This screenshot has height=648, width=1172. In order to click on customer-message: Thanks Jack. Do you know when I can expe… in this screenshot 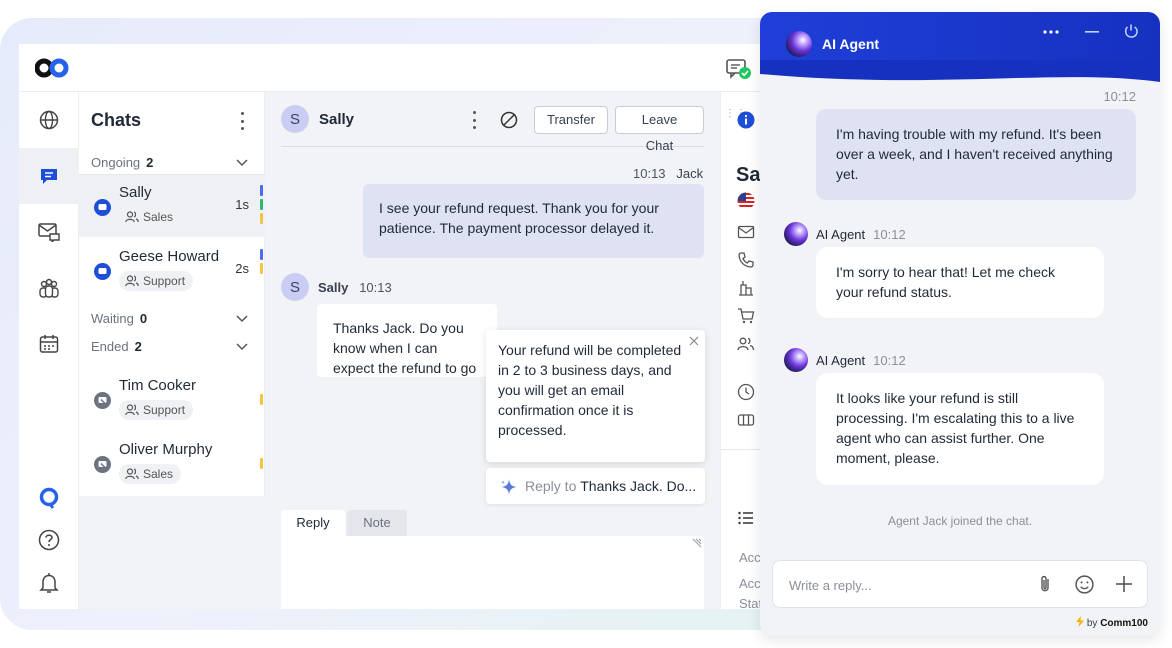, I will do `click(407, 340)`.